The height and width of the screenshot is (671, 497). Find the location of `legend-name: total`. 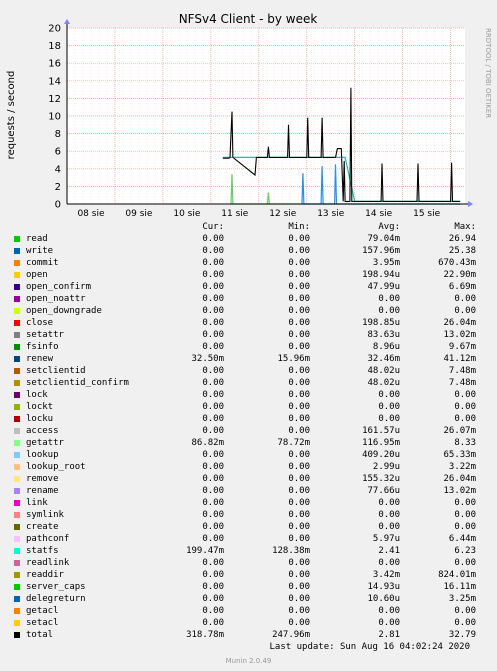

legend-name: total is located at coordinates (40, 635).